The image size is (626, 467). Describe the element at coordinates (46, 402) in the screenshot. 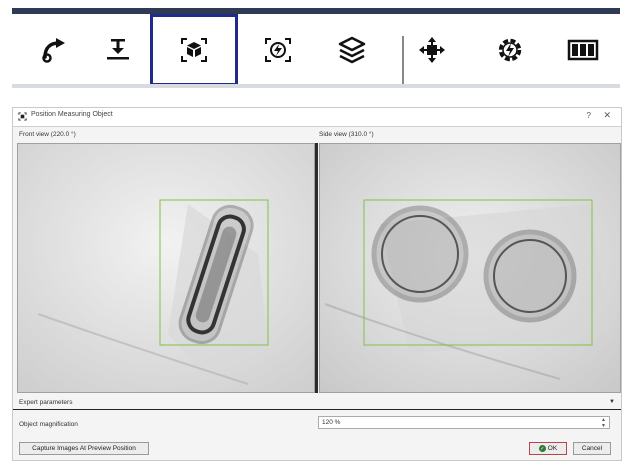

I see `expert-parameters-label: Expert parameters` at that location.